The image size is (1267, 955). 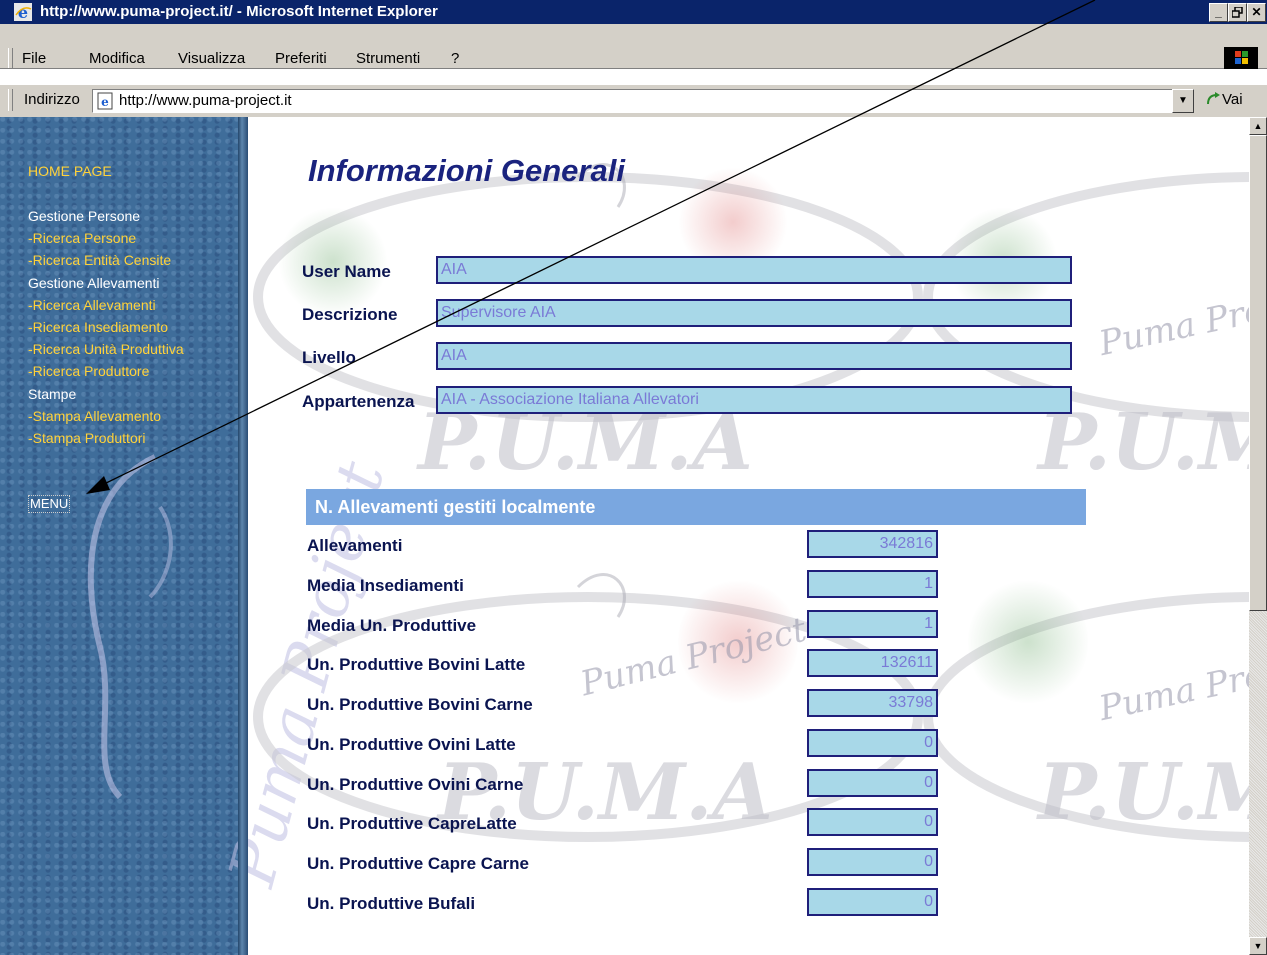 I want to click on stat-label-capre-latte: Un. Produttive CapreLatte, so click(x=412, y=823).